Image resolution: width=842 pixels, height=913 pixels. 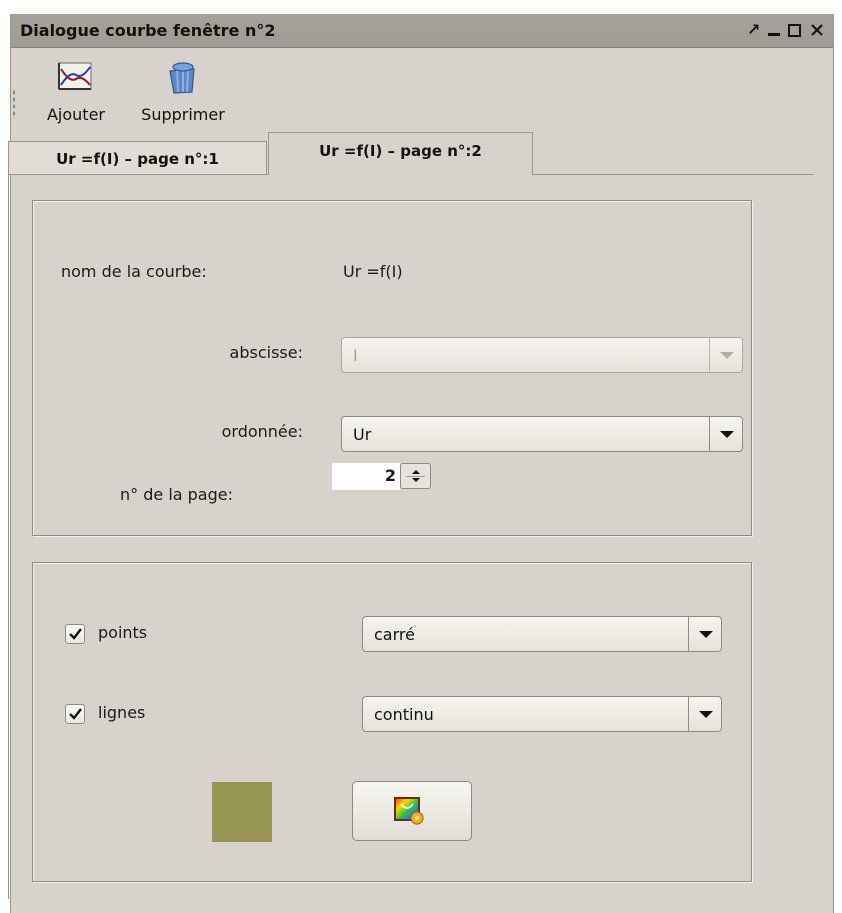 What do you see at coordinates (404, 714) in the screenshot?
I see `line-style-select-value: continu` at bounding box center [404, 714].